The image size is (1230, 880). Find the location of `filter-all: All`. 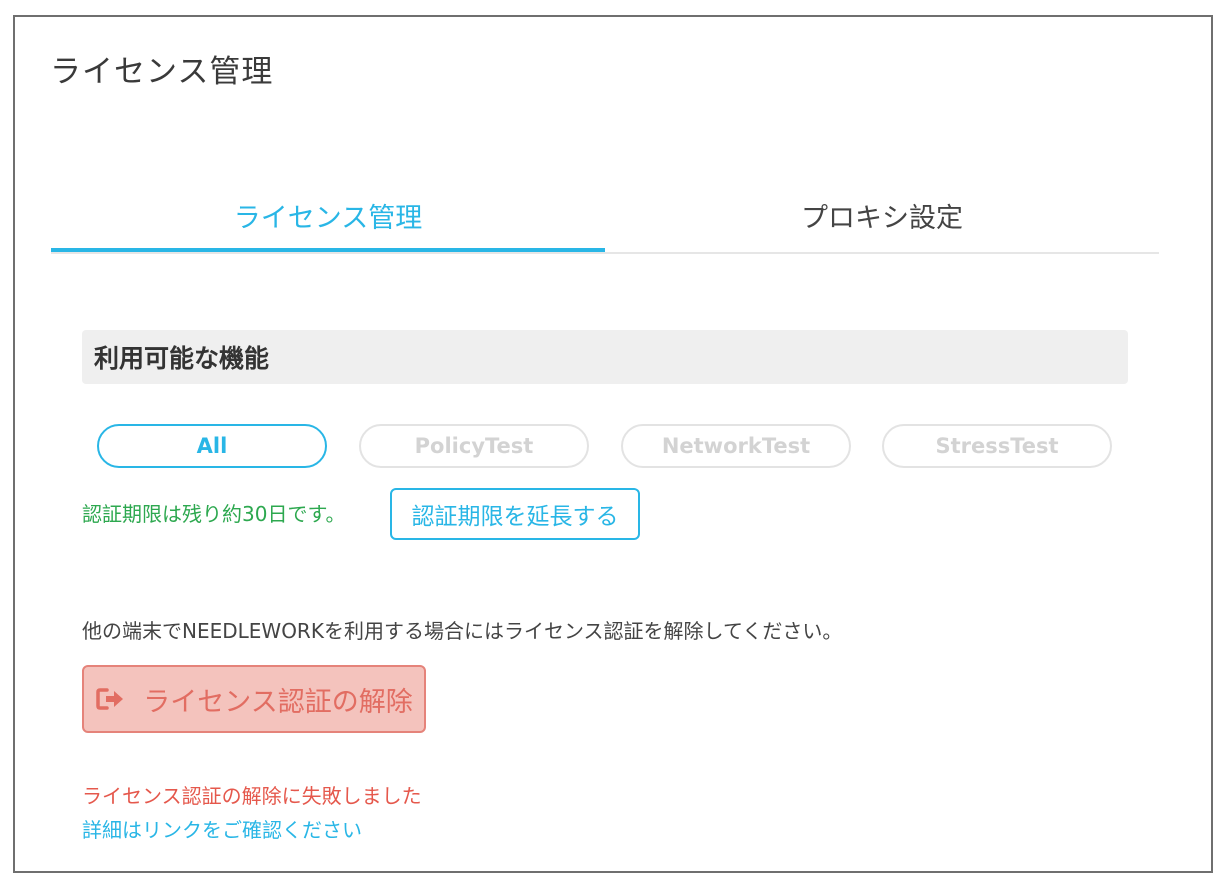

filter-all: All is located at coordinates (212, 446).